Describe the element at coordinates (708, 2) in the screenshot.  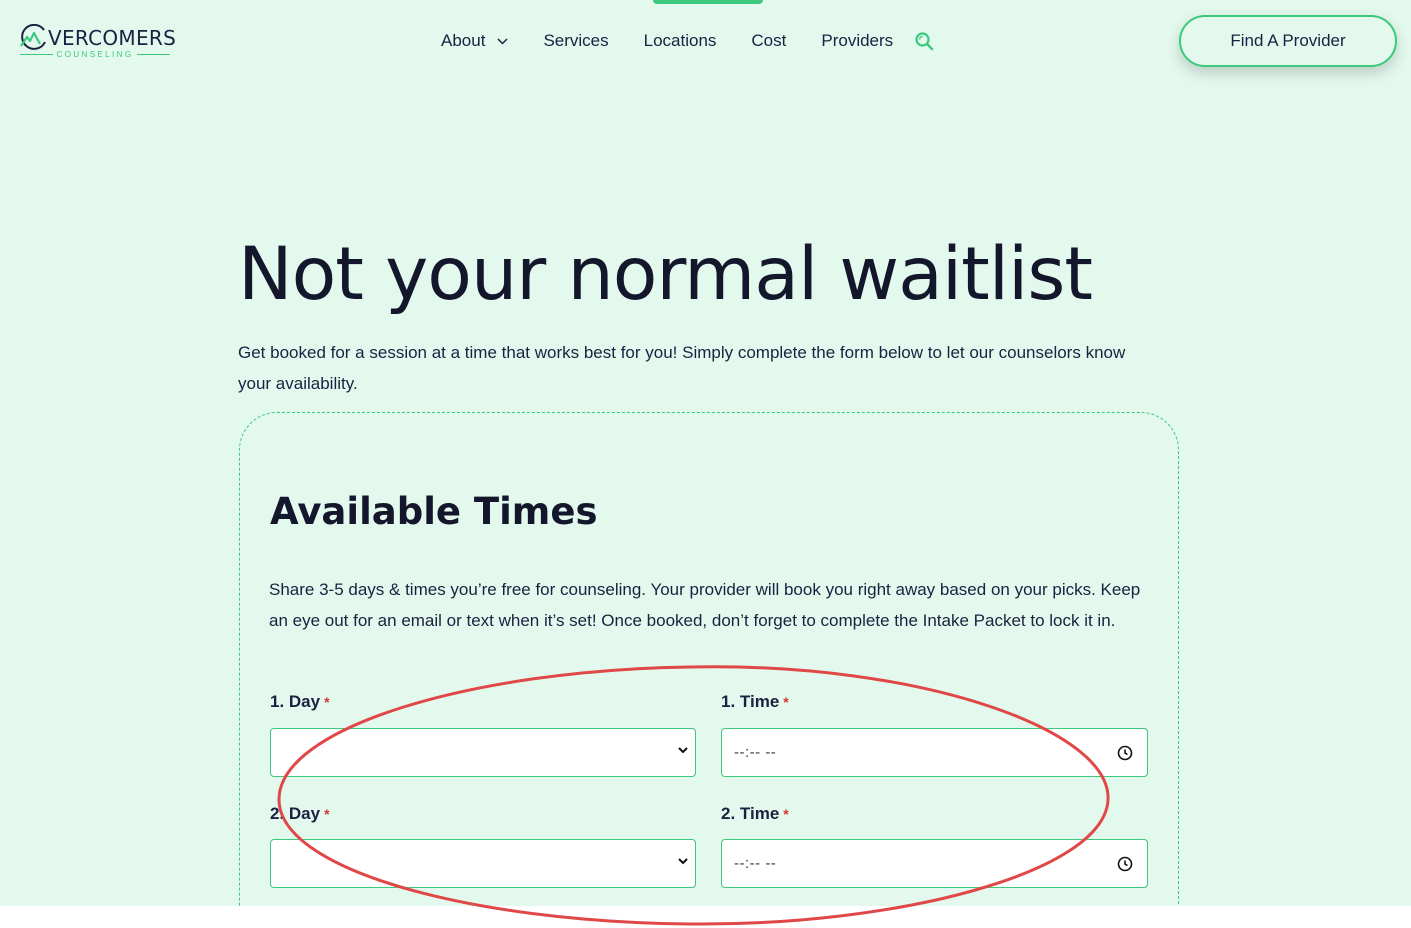
I see `top-indicator` at that location.